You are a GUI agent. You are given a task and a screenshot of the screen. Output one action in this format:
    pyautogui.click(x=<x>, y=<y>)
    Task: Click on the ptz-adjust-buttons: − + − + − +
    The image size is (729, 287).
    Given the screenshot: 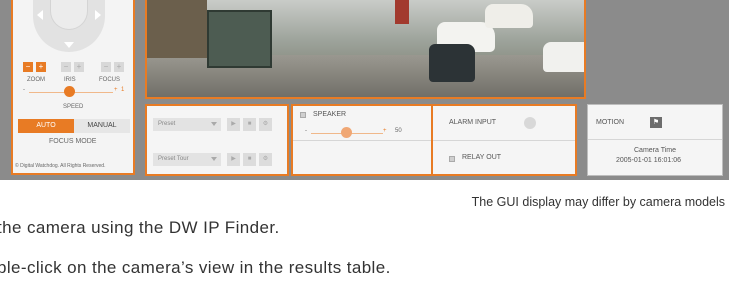 What is the action you would take?
    pyautogui.click(x=75, y=68)
    